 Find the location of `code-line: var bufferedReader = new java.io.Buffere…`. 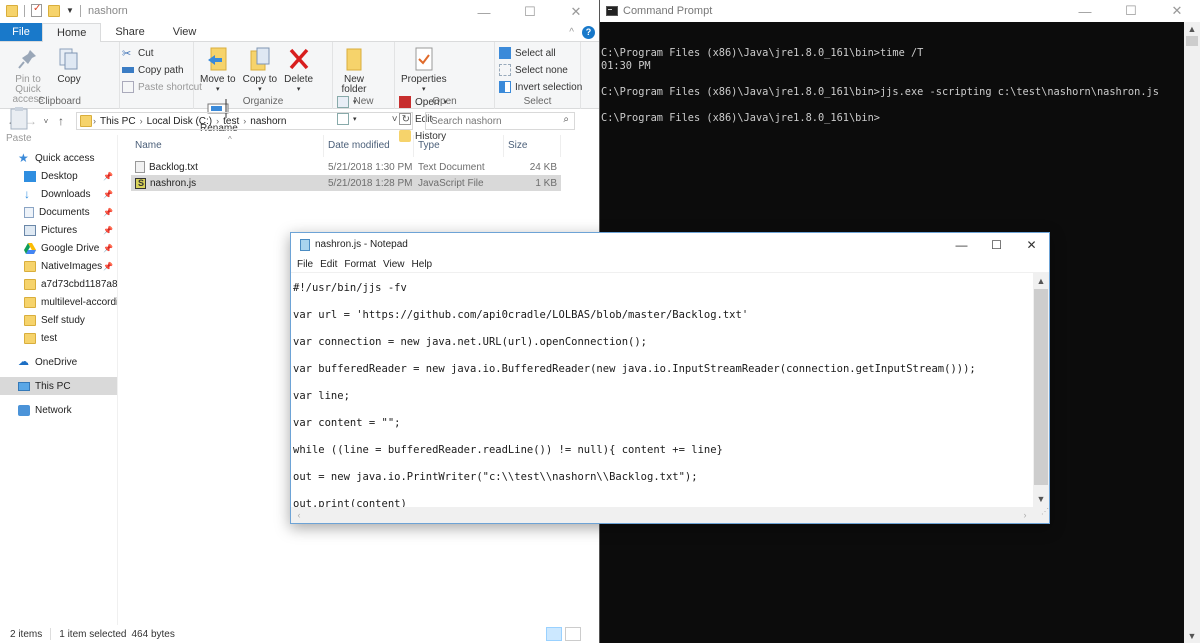

code-line: var bufferedReader = new java.io.Buffere… is located at coordinates (634, 369).